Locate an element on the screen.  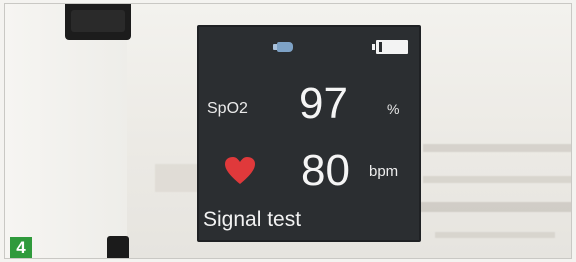
device-clip-bottom is located at coordinates (118, 247).